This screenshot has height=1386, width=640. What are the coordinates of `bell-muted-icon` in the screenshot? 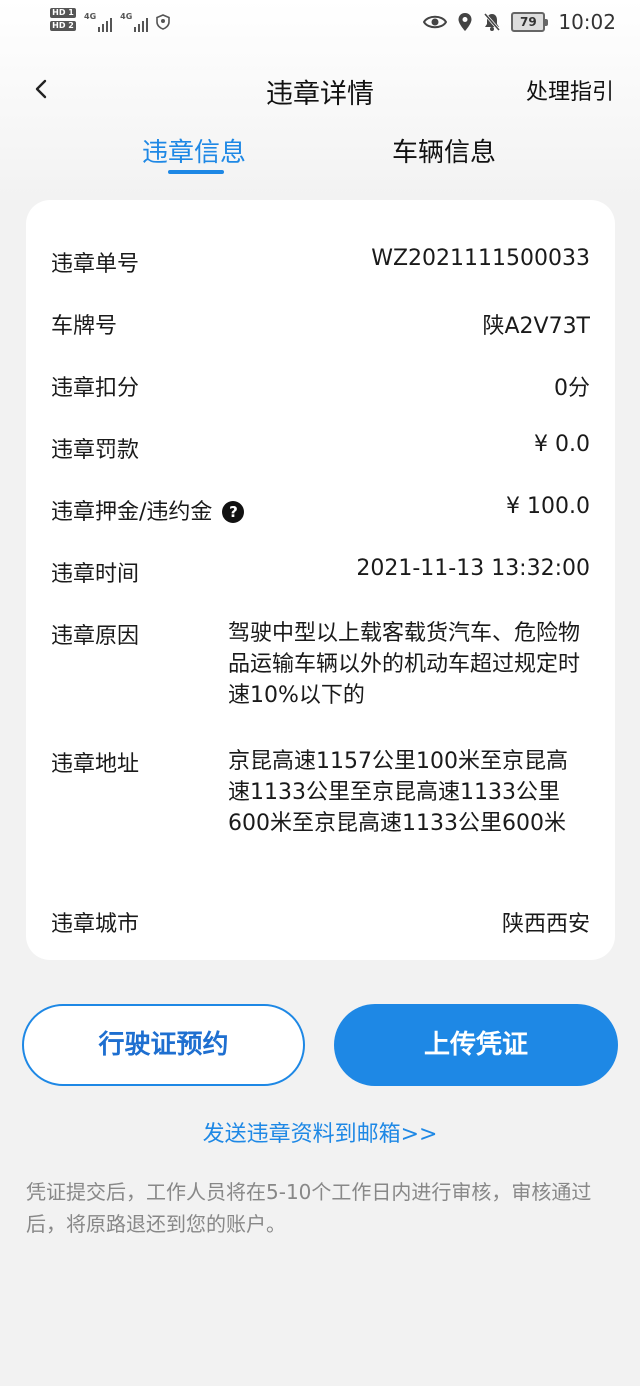 It's located at (492, 22).